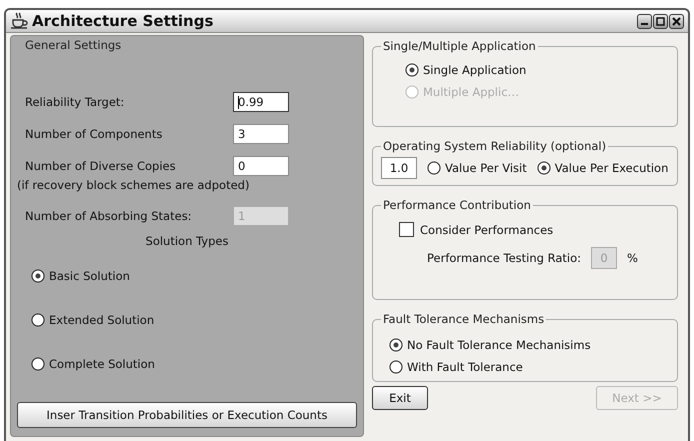 The width and height of the screenshot is (694, 441). Describe the element at coordinates (490, 345) in the screenshot. I see `radio-button: No Fault Tolerance Mechanisims` at that location.